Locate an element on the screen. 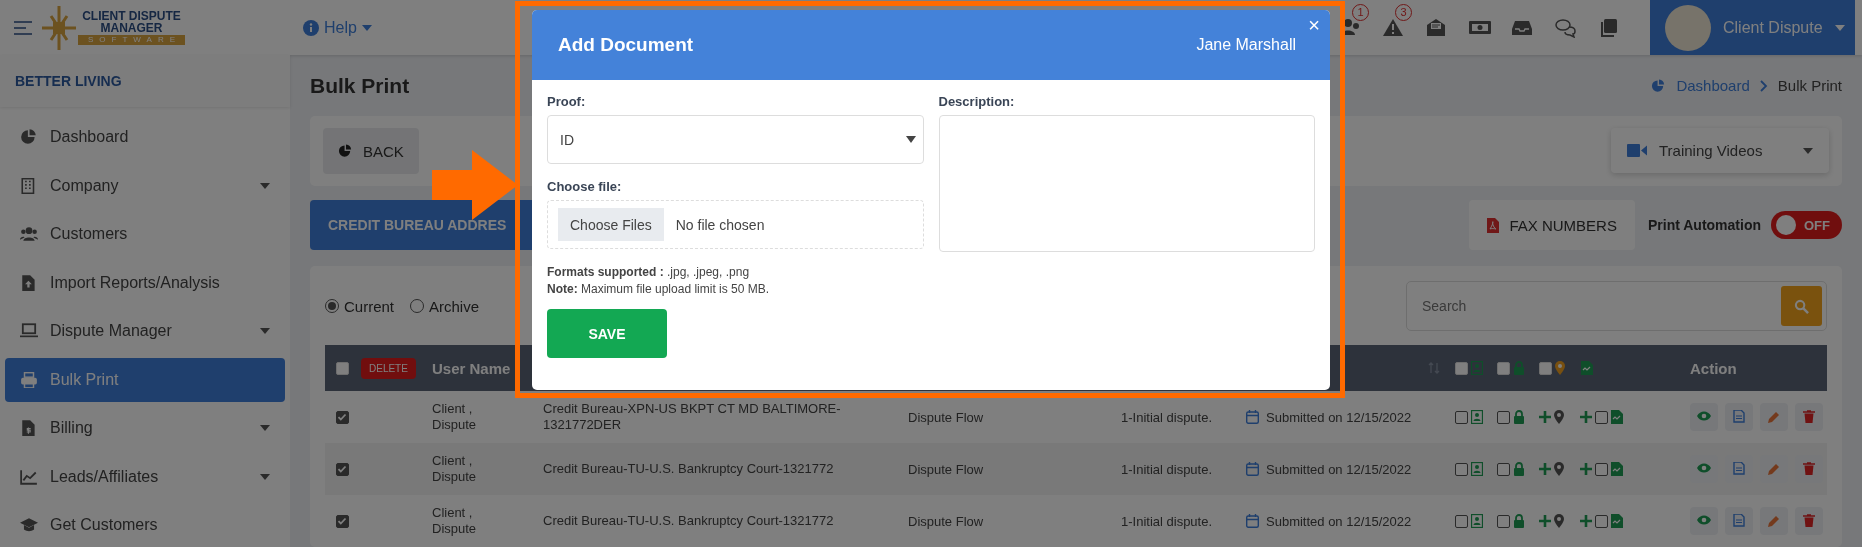 This screenshot has width=1862, height=547. sidebar-item: Dashboard is located at coordinates (145, 137).